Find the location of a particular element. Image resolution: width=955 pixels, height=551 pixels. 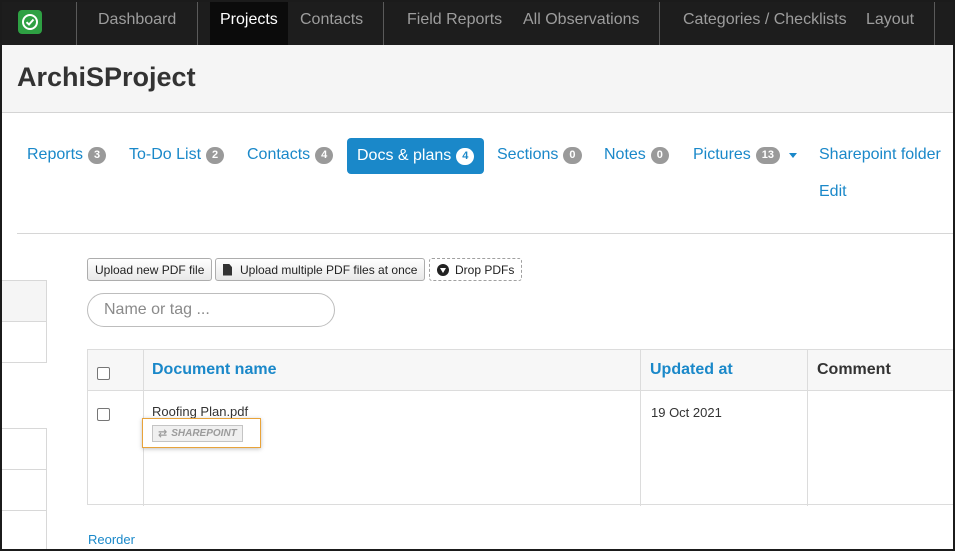

nav-contacts: Contacts is located at coordinates (331, 22).